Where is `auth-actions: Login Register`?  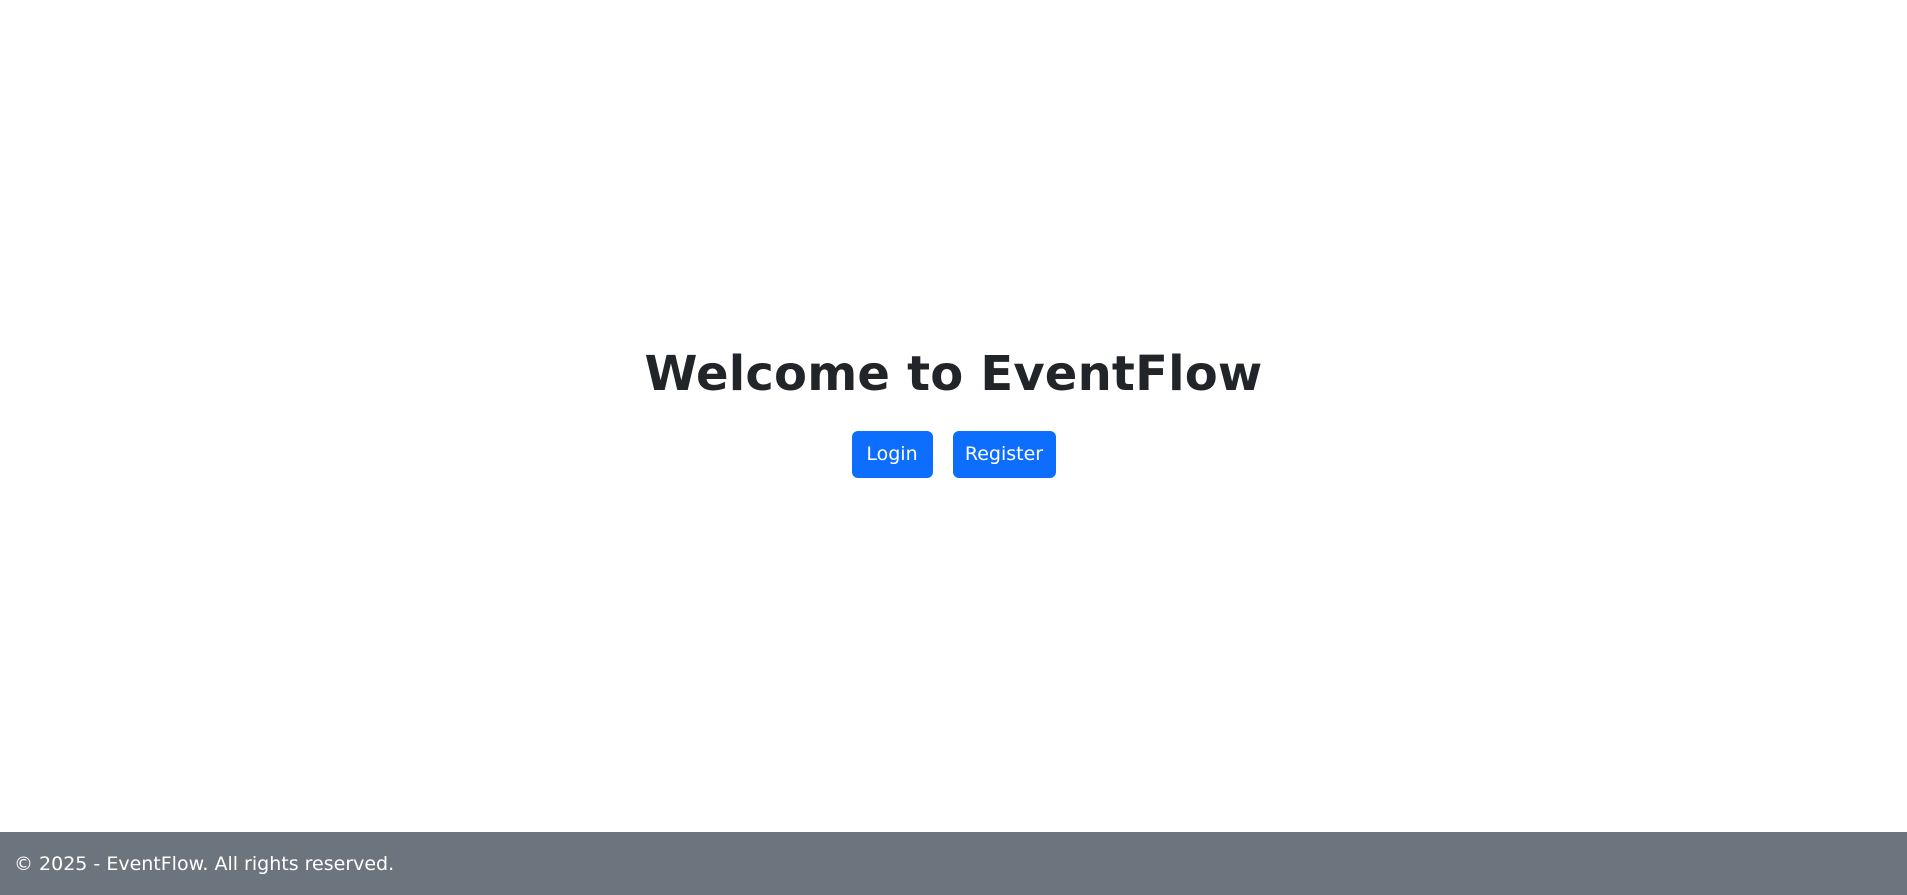 auth-actions: Login Register is located at coordinates (953, 454).